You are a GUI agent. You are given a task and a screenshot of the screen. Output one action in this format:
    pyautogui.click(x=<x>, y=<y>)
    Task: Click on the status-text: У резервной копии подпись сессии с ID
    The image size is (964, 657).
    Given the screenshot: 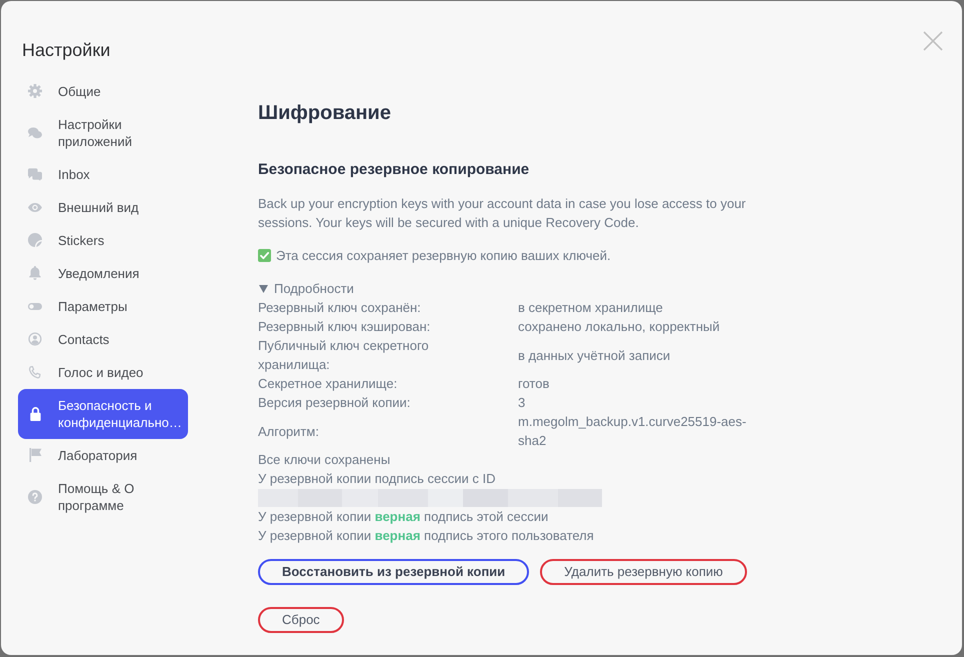 What is the action you would take?
    pyautogui.click(x=377, y=478)
    